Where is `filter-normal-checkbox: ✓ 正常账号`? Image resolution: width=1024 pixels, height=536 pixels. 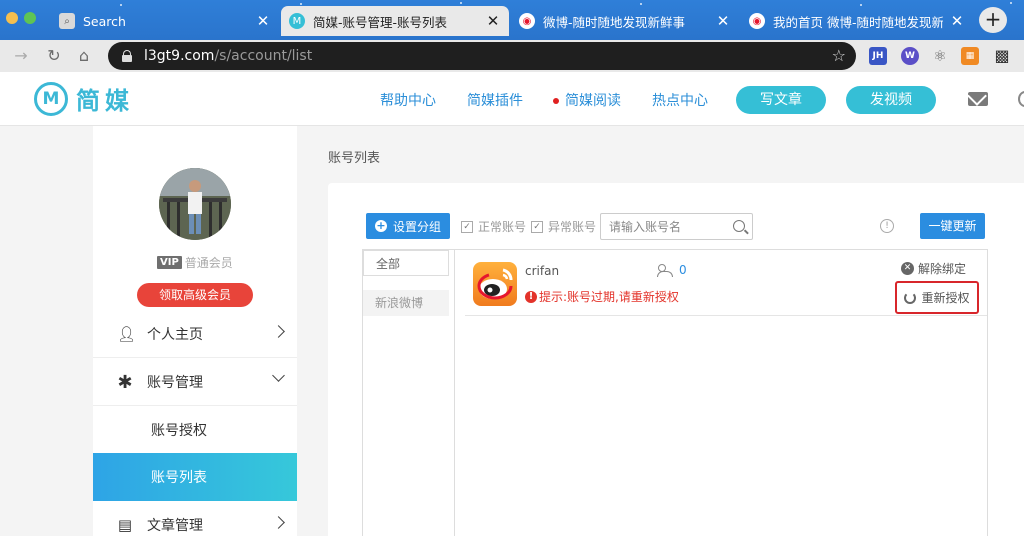 filter-normal-checkbox: ✓ 正常账号 is located at coordinates (493, 226).